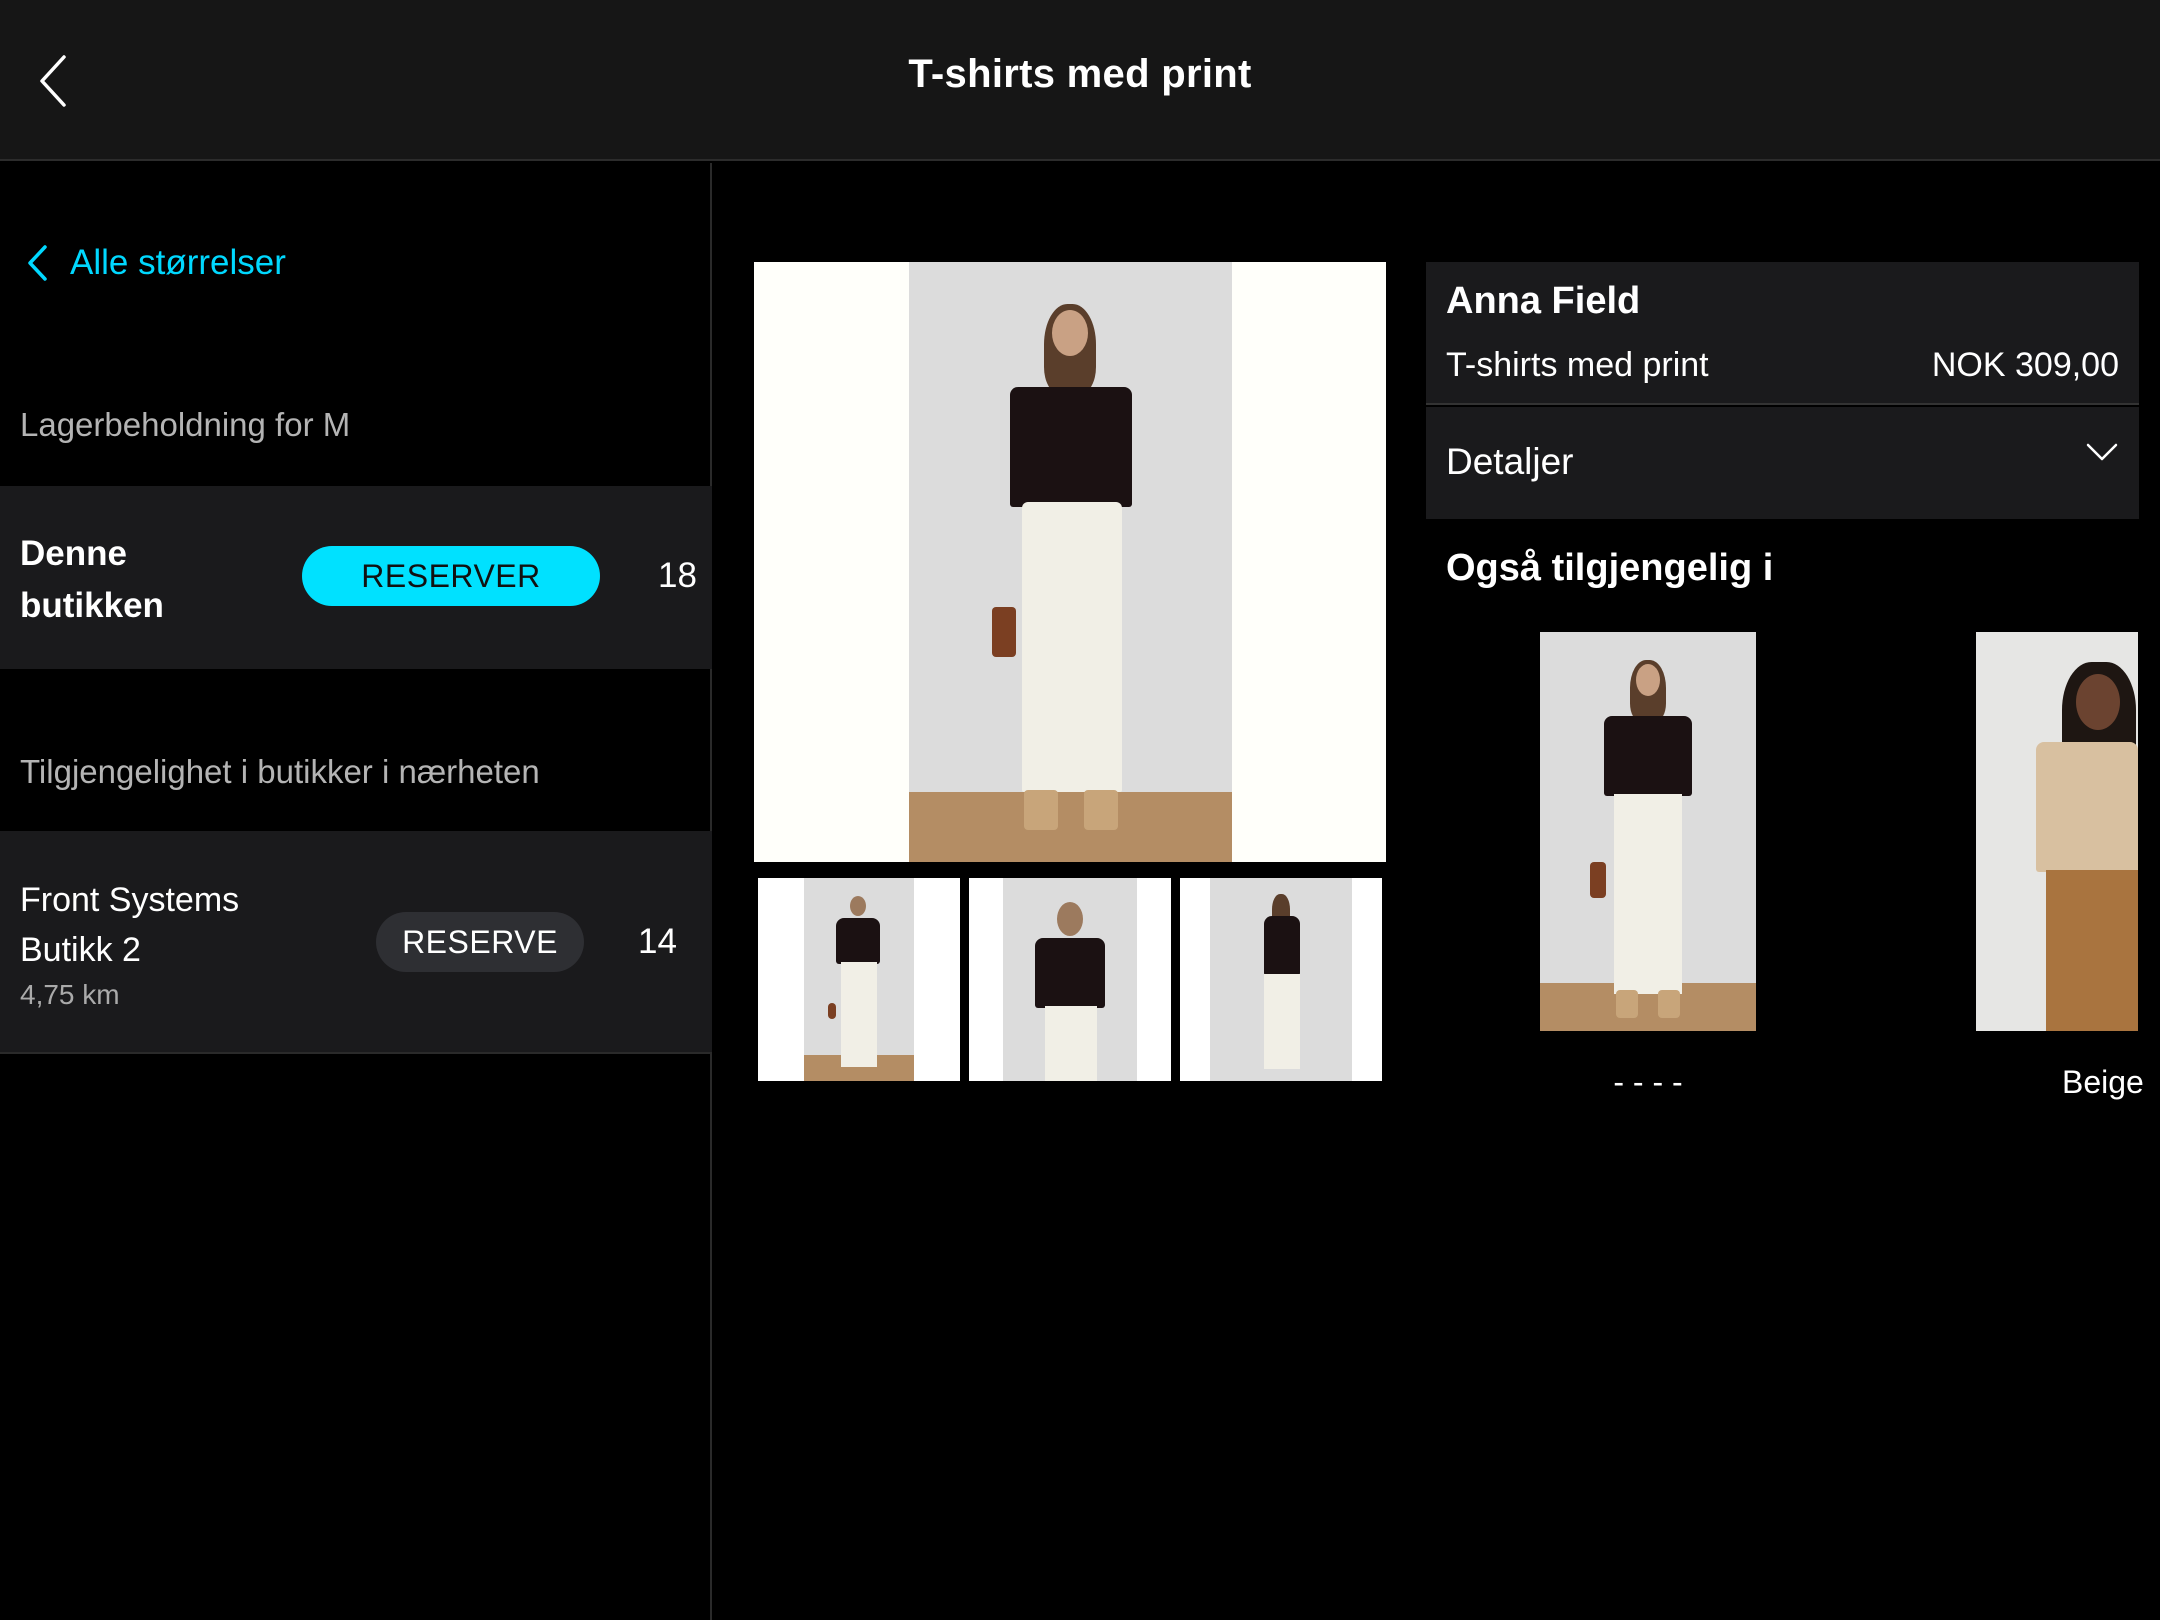 This screenshot has width=2160, height=1620. I want to click on variant-label: - - - -, so click(1648, 1082).